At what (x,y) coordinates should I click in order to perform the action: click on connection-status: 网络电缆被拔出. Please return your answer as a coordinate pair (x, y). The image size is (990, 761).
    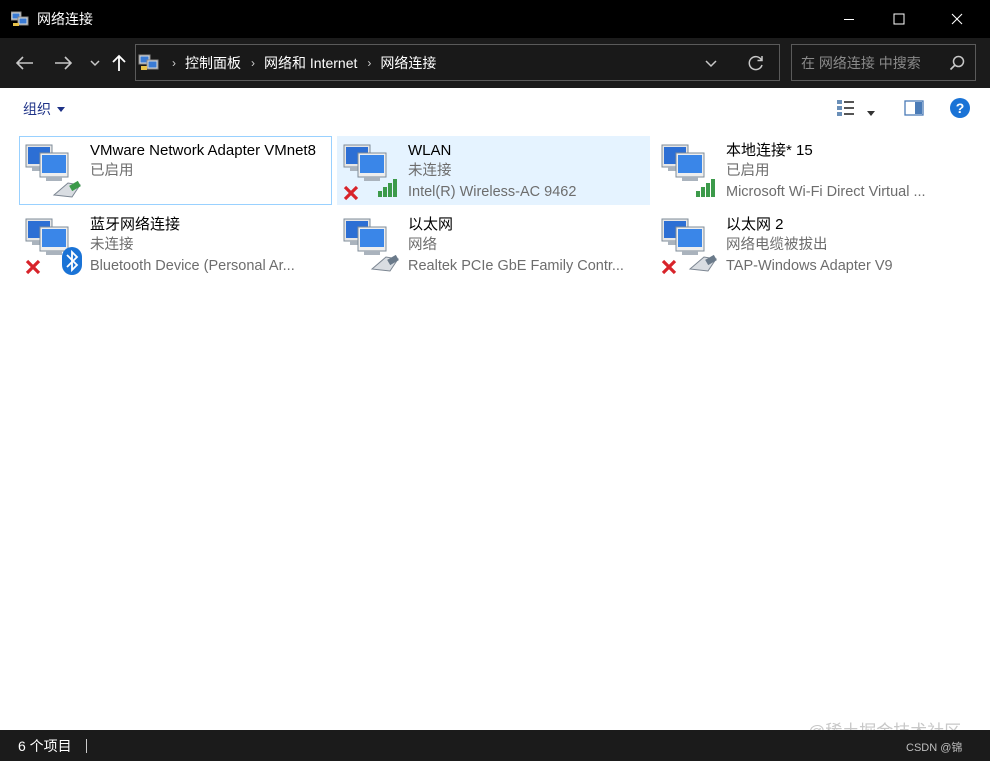
    Looking at the image, I should click on (777, 245).